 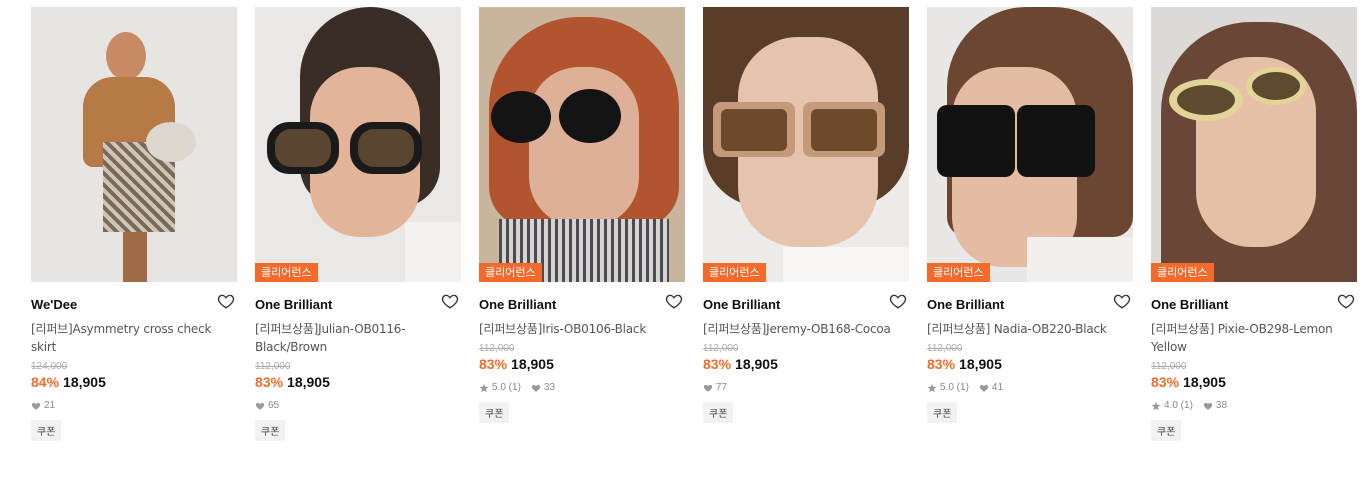 I want to click on price-row: 84% 18,905, so click(x=134, y=382).